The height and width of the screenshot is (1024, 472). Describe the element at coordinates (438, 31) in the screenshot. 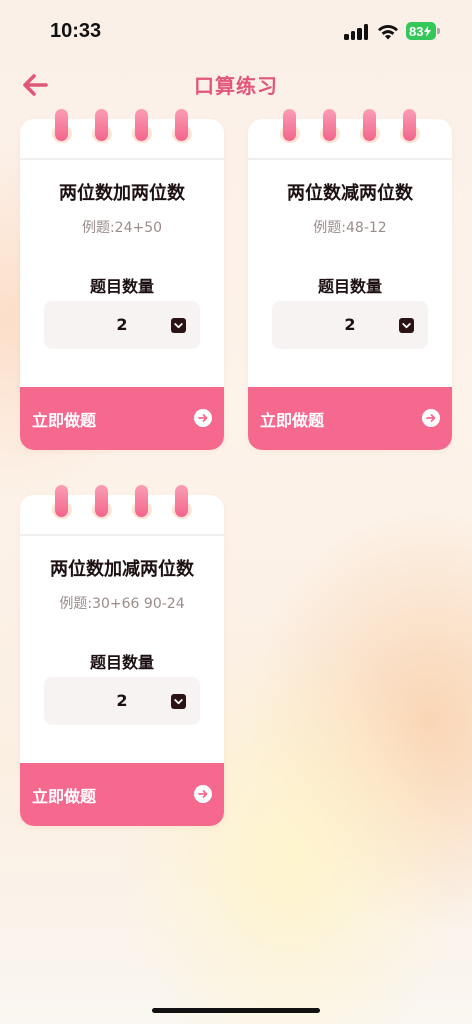

I see `battery-cap` at that location.